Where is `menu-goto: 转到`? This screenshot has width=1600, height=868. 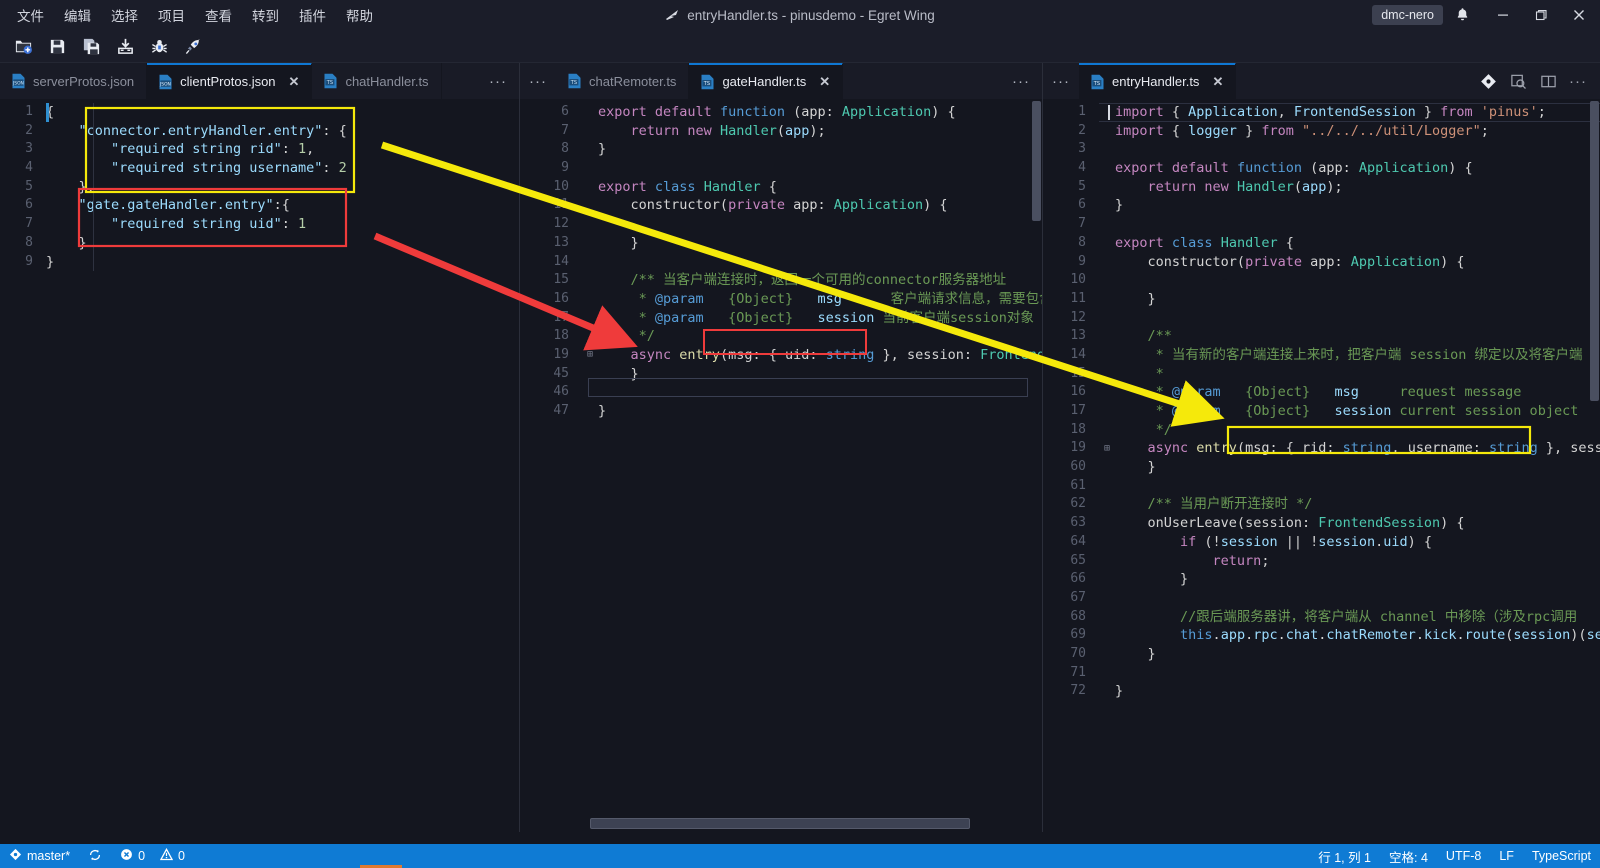
menu-goto: 转到 is located at coordinates (265, 15).